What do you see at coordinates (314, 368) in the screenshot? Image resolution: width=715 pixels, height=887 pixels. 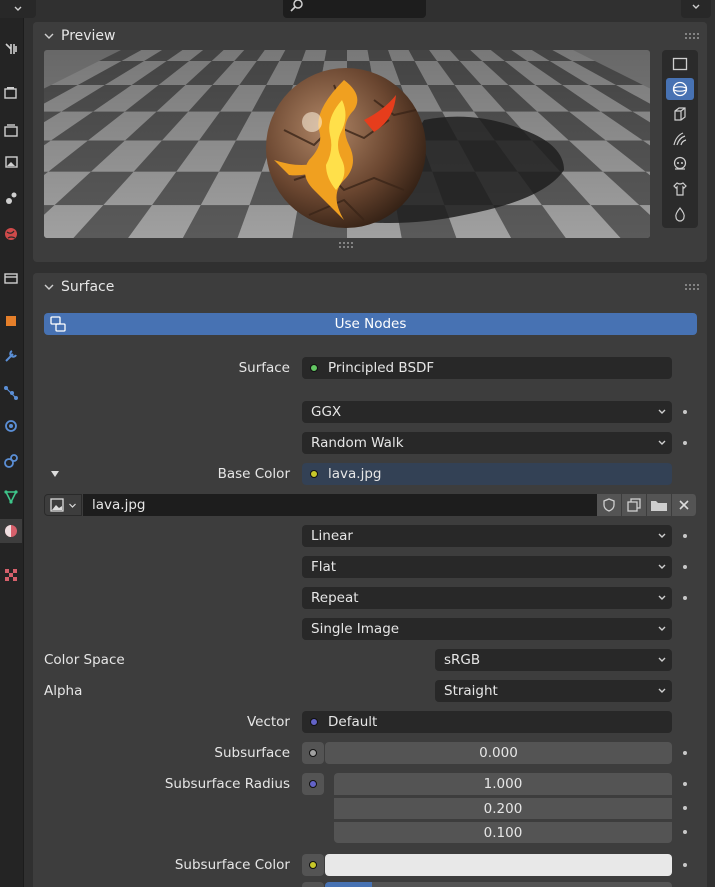 I see `shader-socket-icon` at bounding box center [314, 368].